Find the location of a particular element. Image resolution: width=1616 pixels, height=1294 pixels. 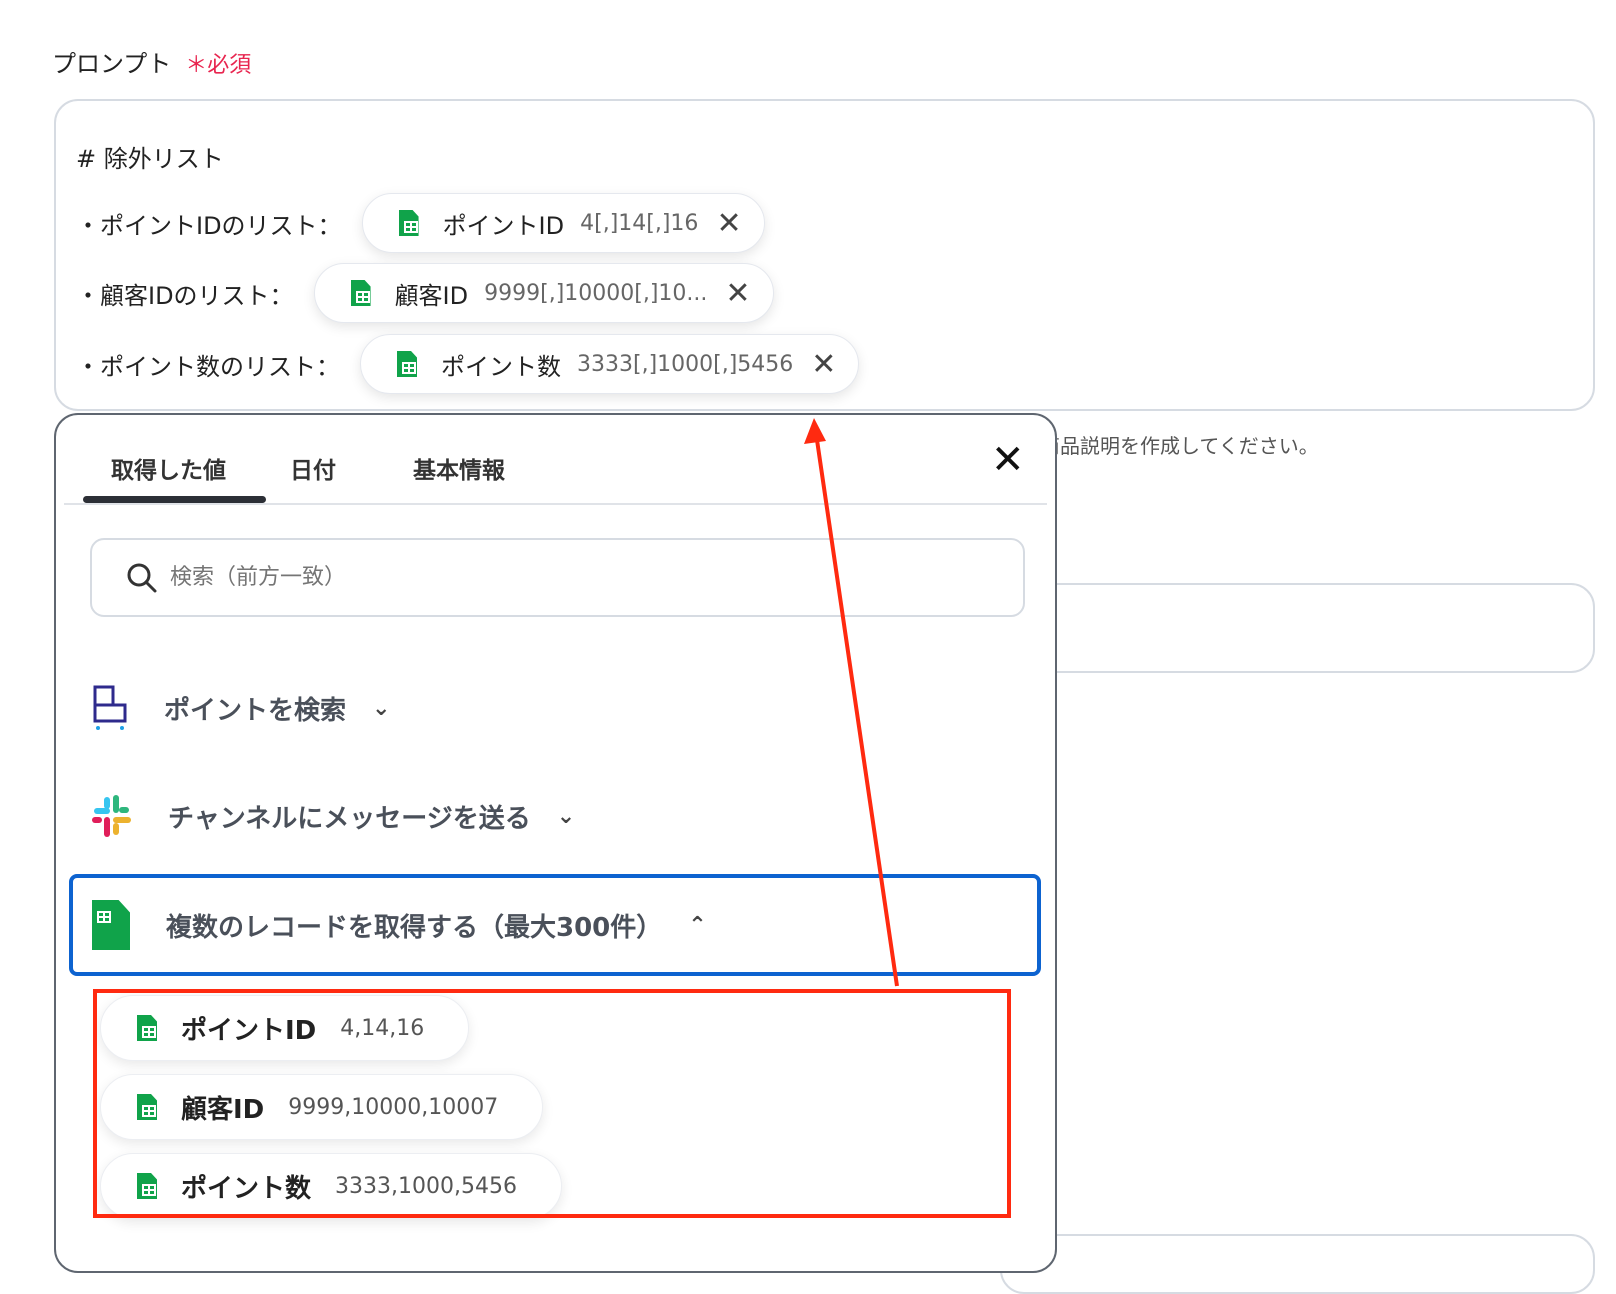

annotation-arrow is located at coordinates (851, 702).